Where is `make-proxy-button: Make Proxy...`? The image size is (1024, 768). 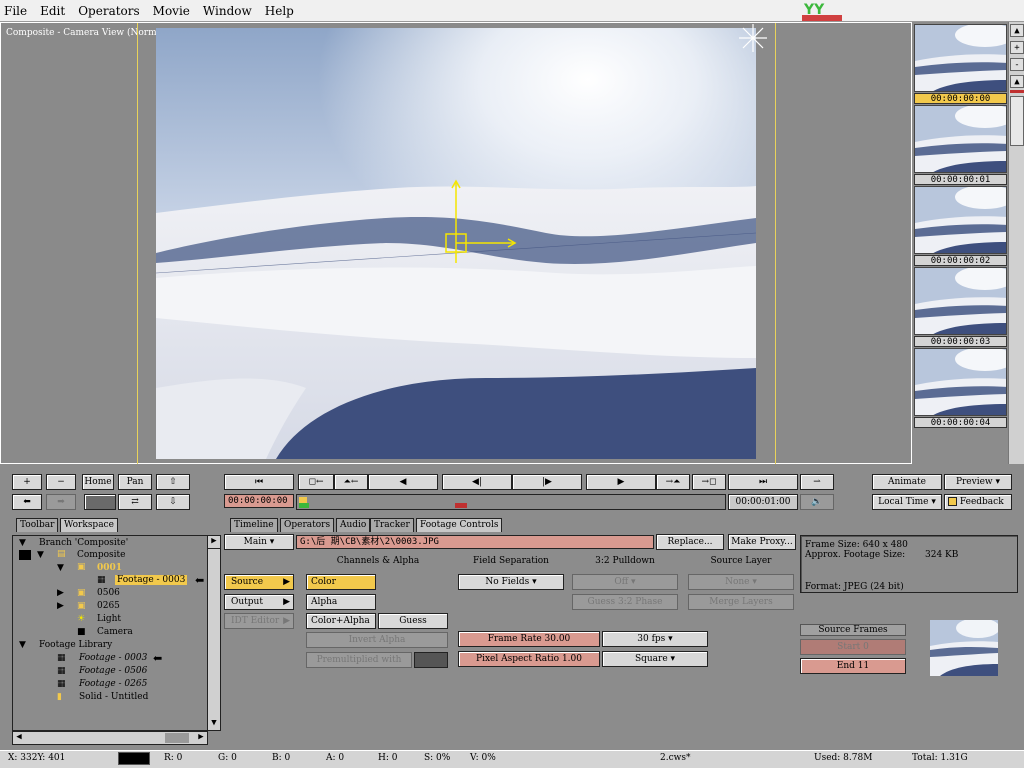 make-proxy-button: Make Proxy... is located at coordinates (762, 542).